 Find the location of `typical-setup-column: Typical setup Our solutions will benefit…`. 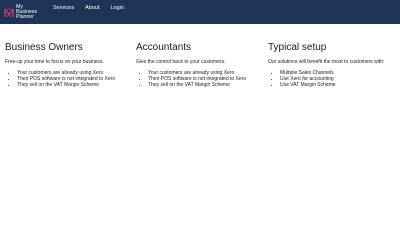

typical-setup-column: Typical setup Our solutions will benefit… is located at coordinates (331, 65).